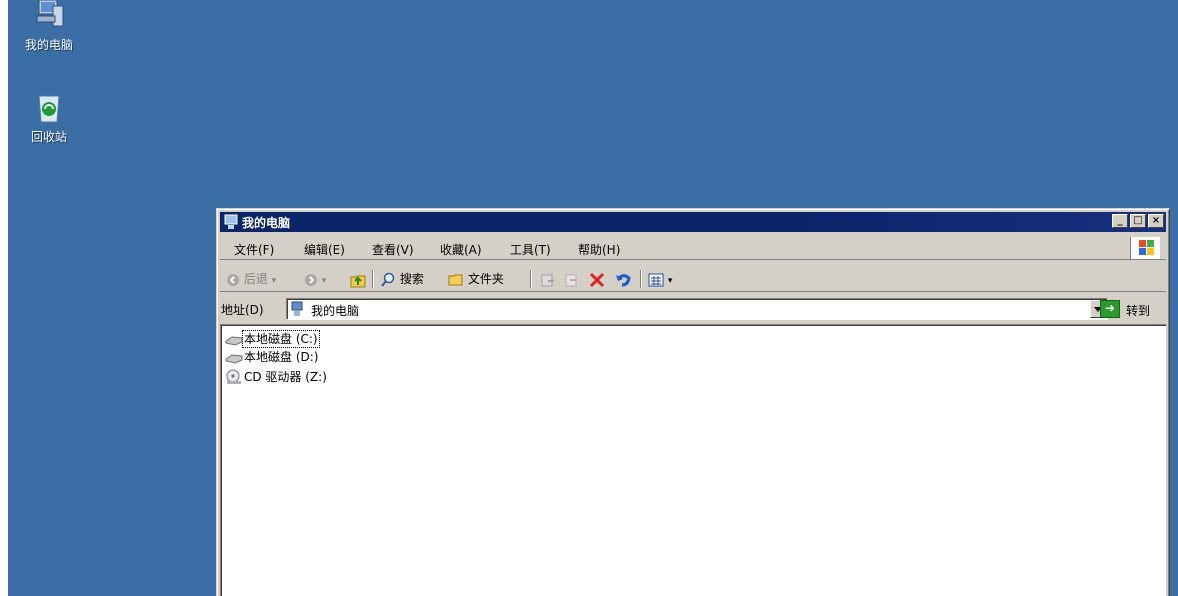 This screenshot has width=1178, height=596. What do you see at coordinates (1138, 311) in the screenshot?
I see `go-label: 转到` at bounding box center [1138, 311].